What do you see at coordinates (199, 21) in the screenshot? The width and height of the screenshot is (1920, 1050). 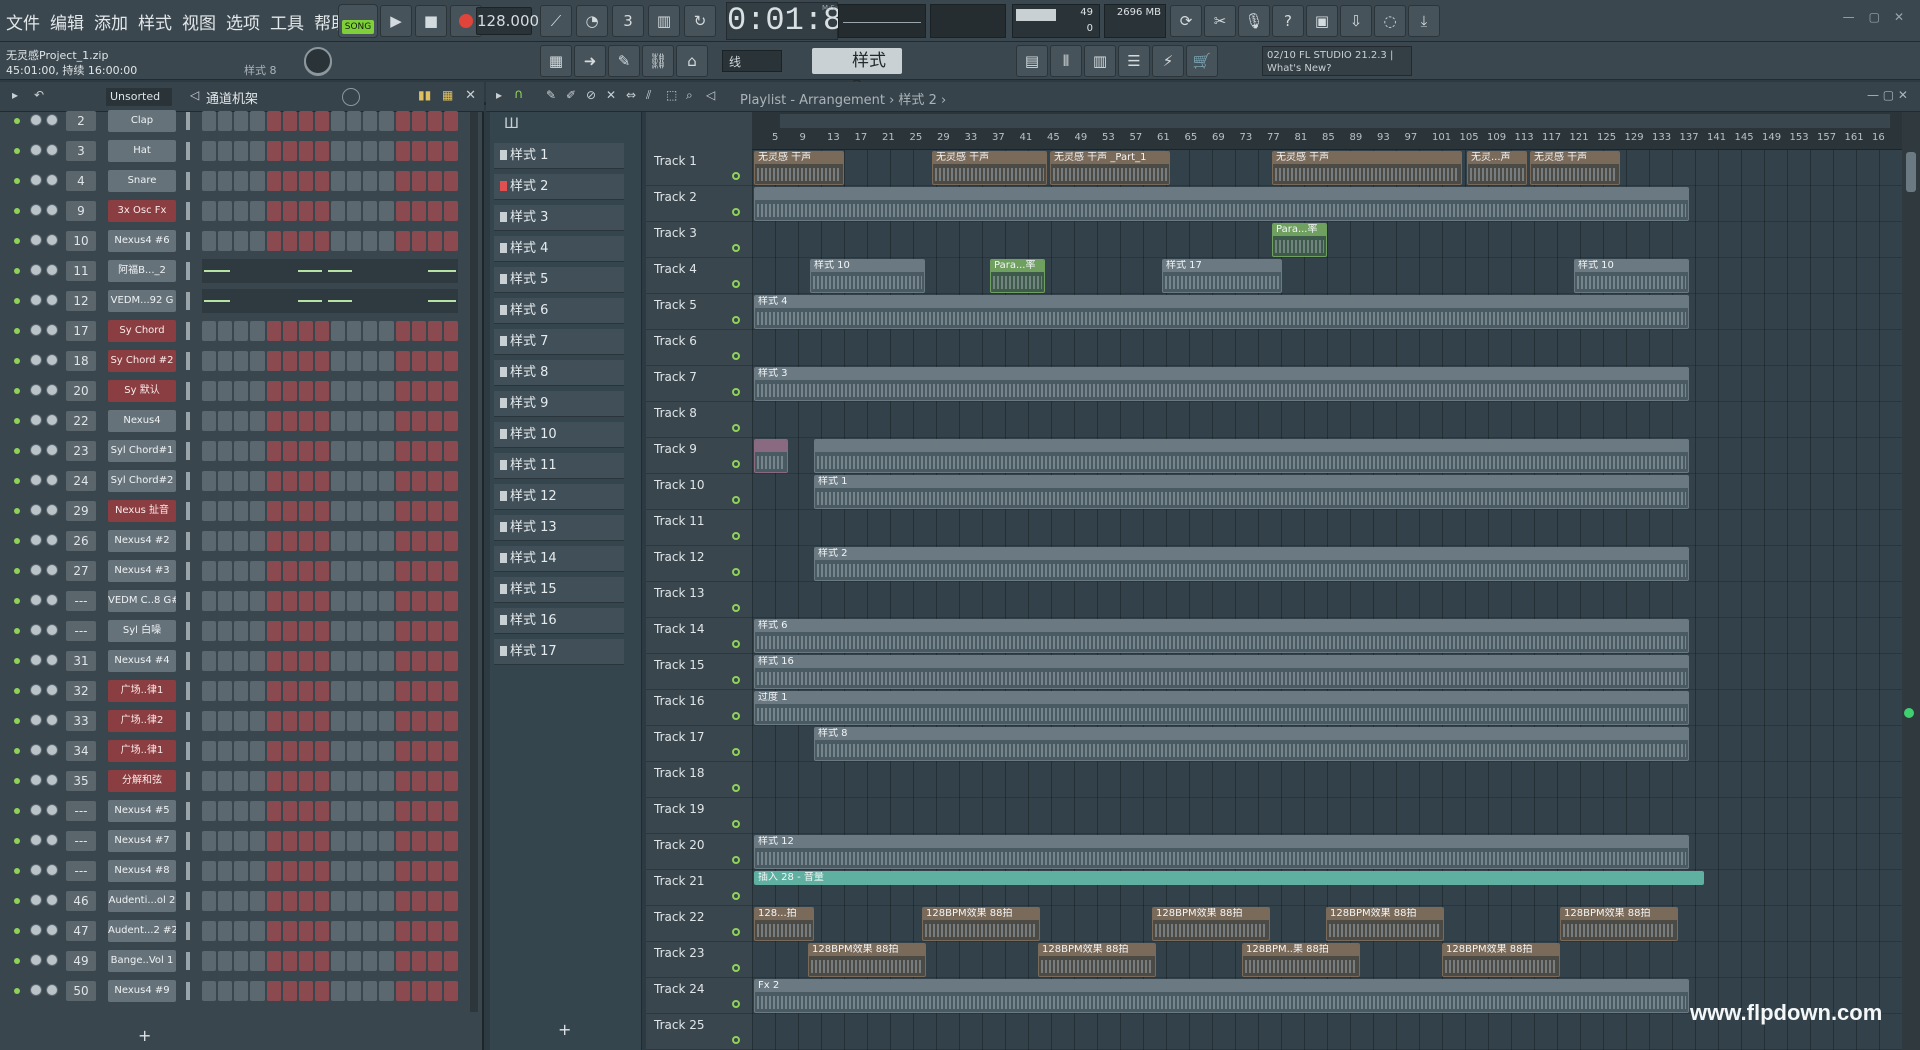 I see `menu-view: 视图` at bounding box center [199, 21].